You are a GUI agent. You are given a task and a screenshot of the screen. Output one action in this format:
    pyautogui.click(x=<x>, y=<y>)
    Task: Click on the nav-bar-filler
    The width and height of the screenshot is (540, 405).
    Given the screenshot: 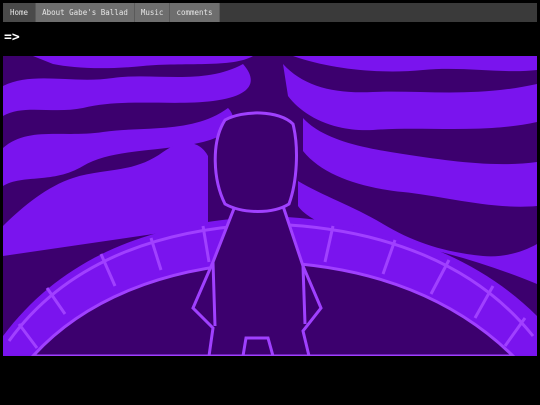 What is the action you would take?
    pyautogui.click(x=378, y=12)
    